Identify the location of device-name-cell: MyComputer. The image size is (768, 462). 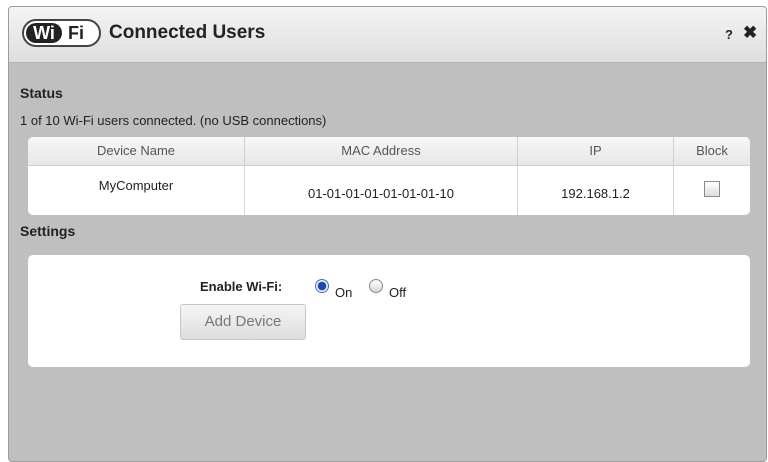
(136, 190).